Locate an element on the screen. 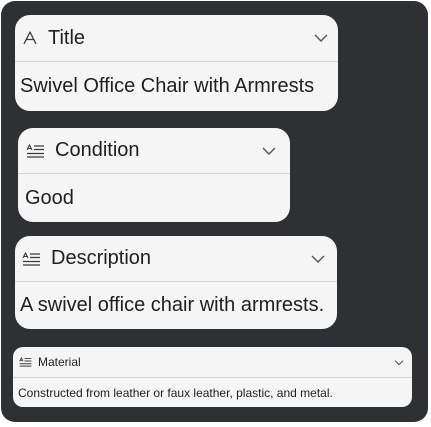  material-field-header: Material is located at coordinates (212, 362).